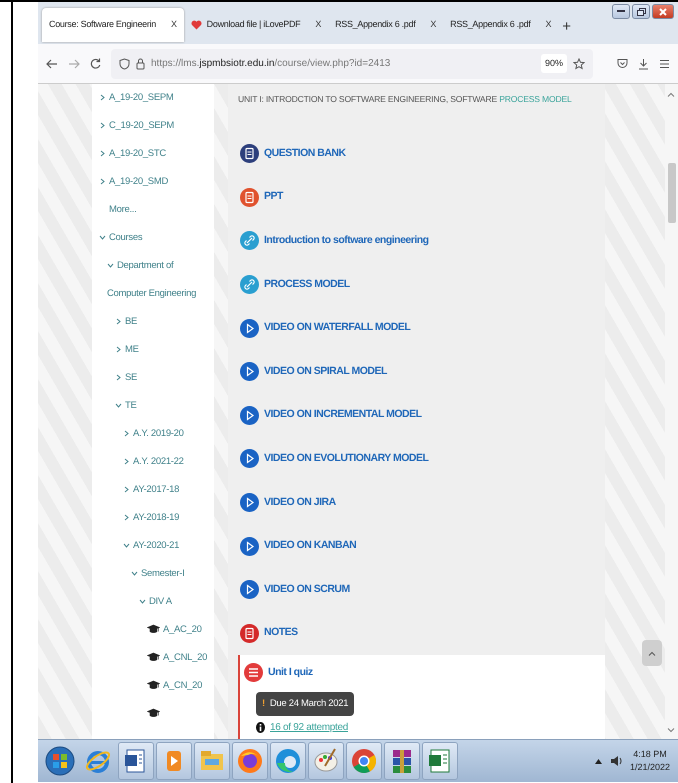 The height and width of the screenshot is (783, 678). Describe the element at coordinates (343, 63) in the screenshot. I see `url-text: https://lms.jspmbsiotr.edu.in/course/view.php?id=2413` at that location.